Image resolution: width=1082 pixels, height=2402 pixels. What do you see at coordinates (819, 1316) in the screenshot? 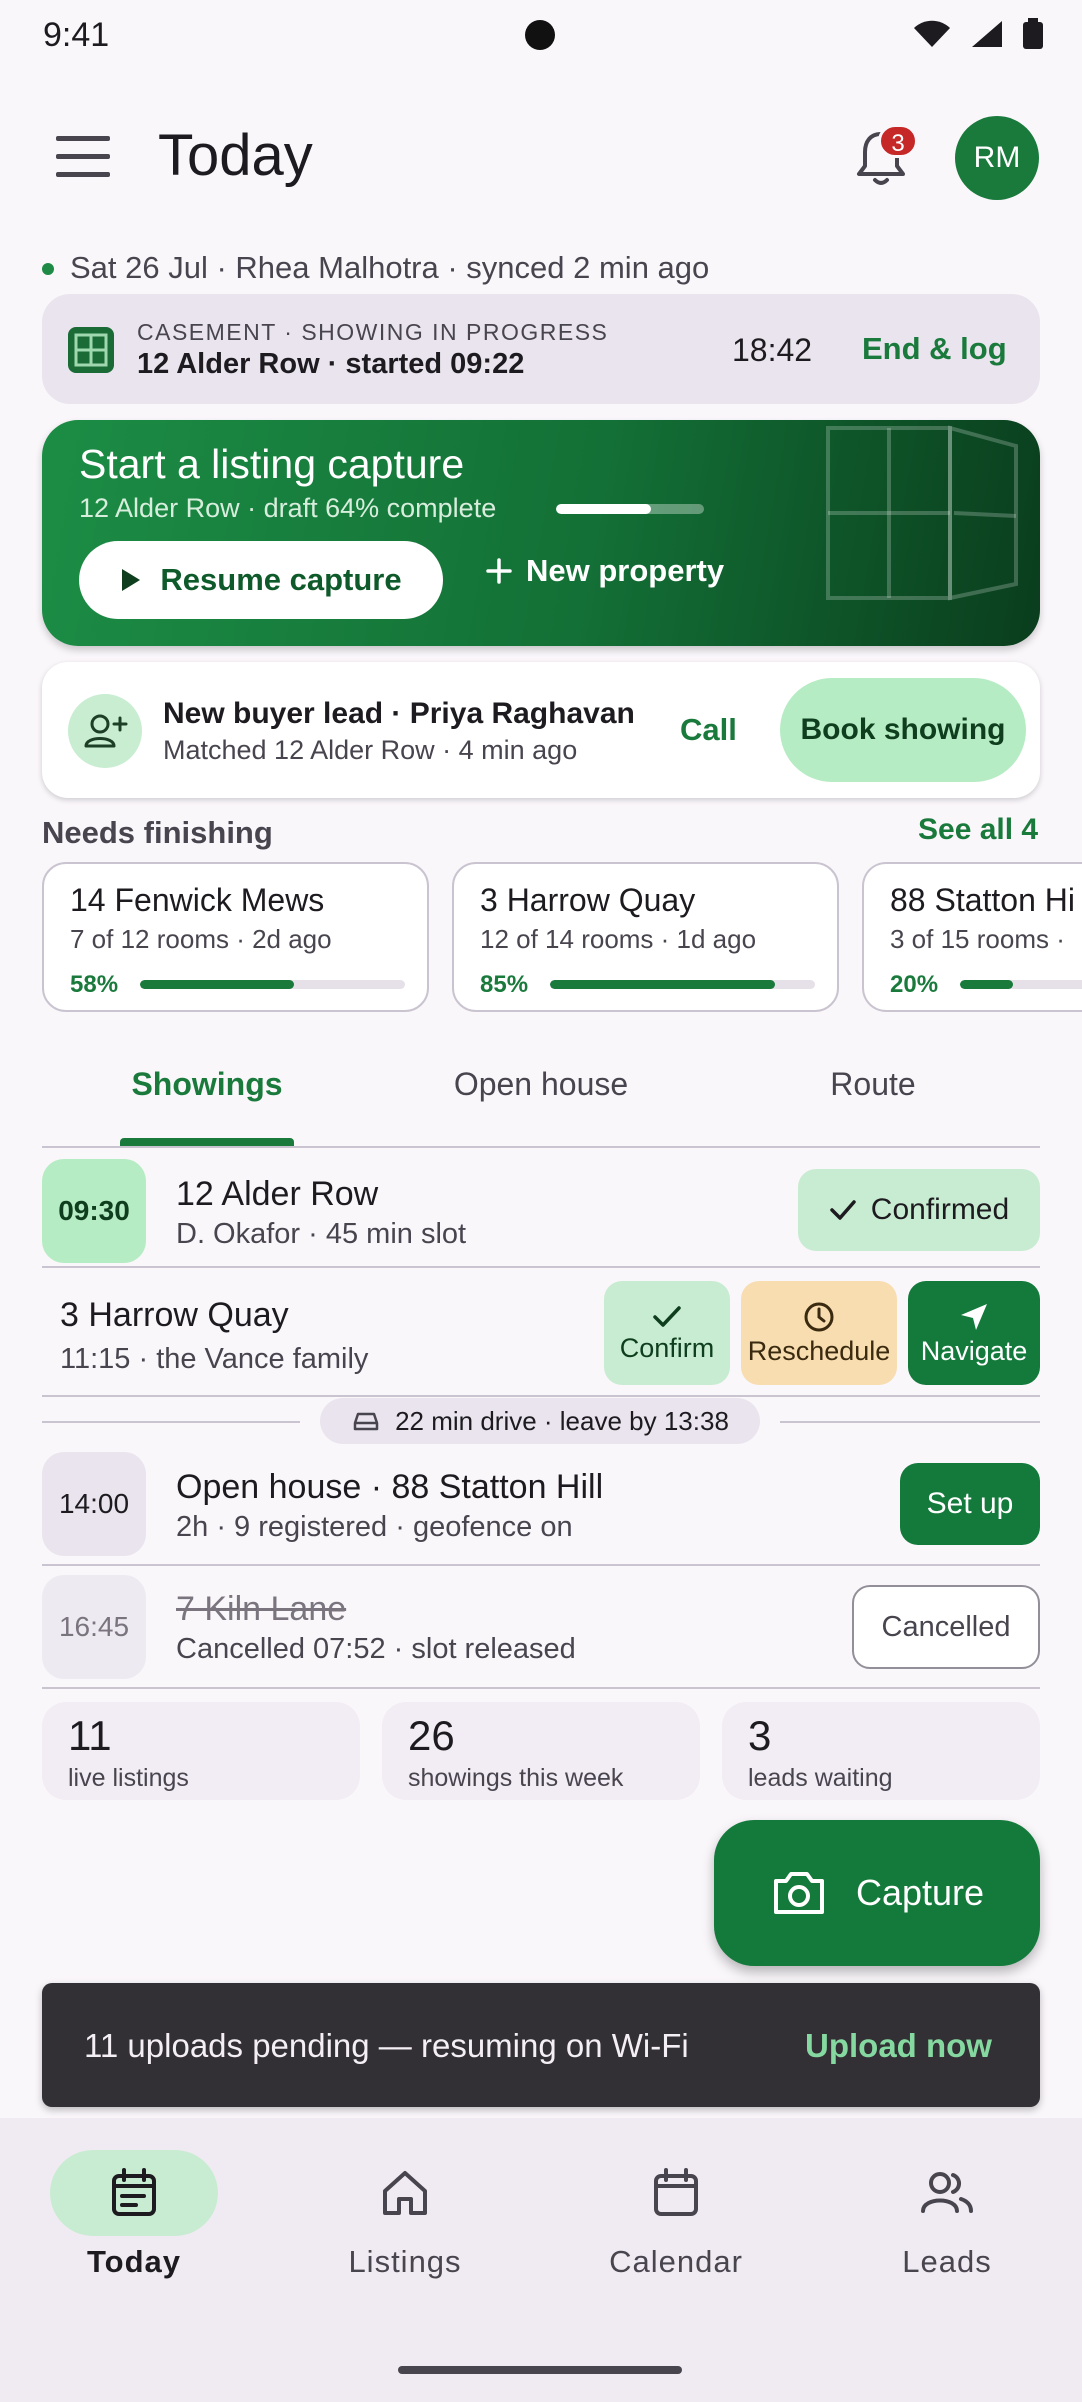
I see `clock-icon` at bounding box center [819, 1316].